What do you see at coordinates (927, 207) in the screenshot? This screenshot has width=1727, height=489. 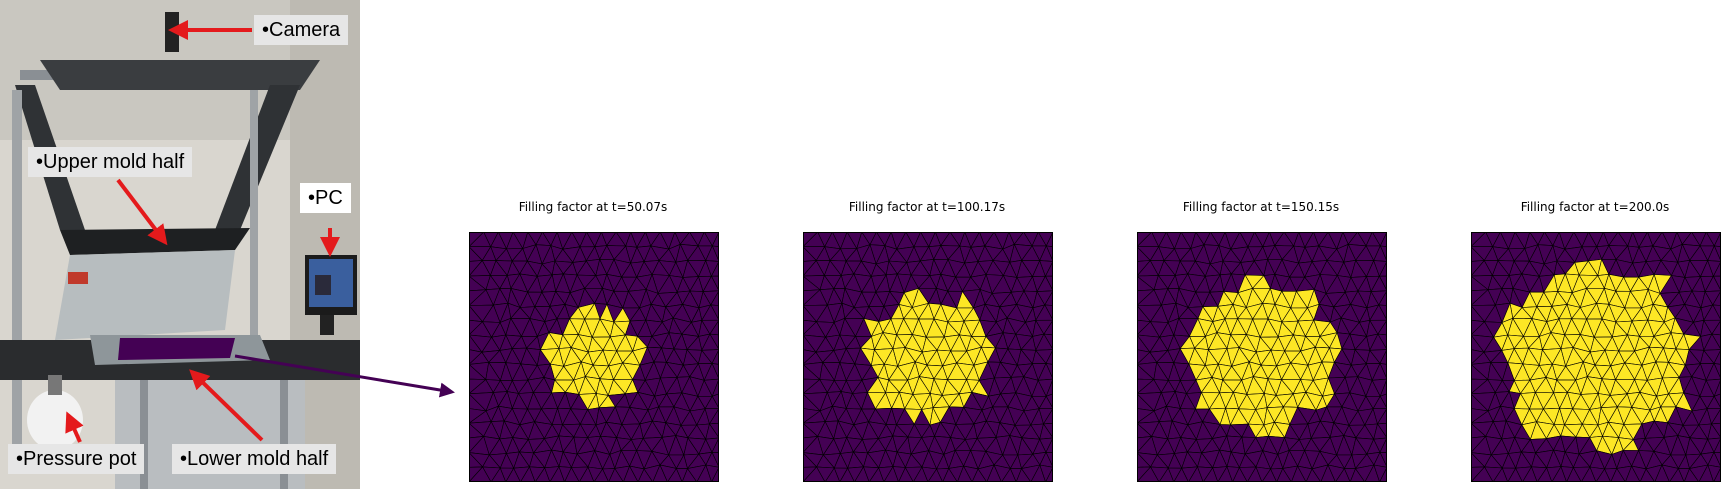 I see `panel-title: Filling factor at t=100.17s` at bounding box center [927, 207].